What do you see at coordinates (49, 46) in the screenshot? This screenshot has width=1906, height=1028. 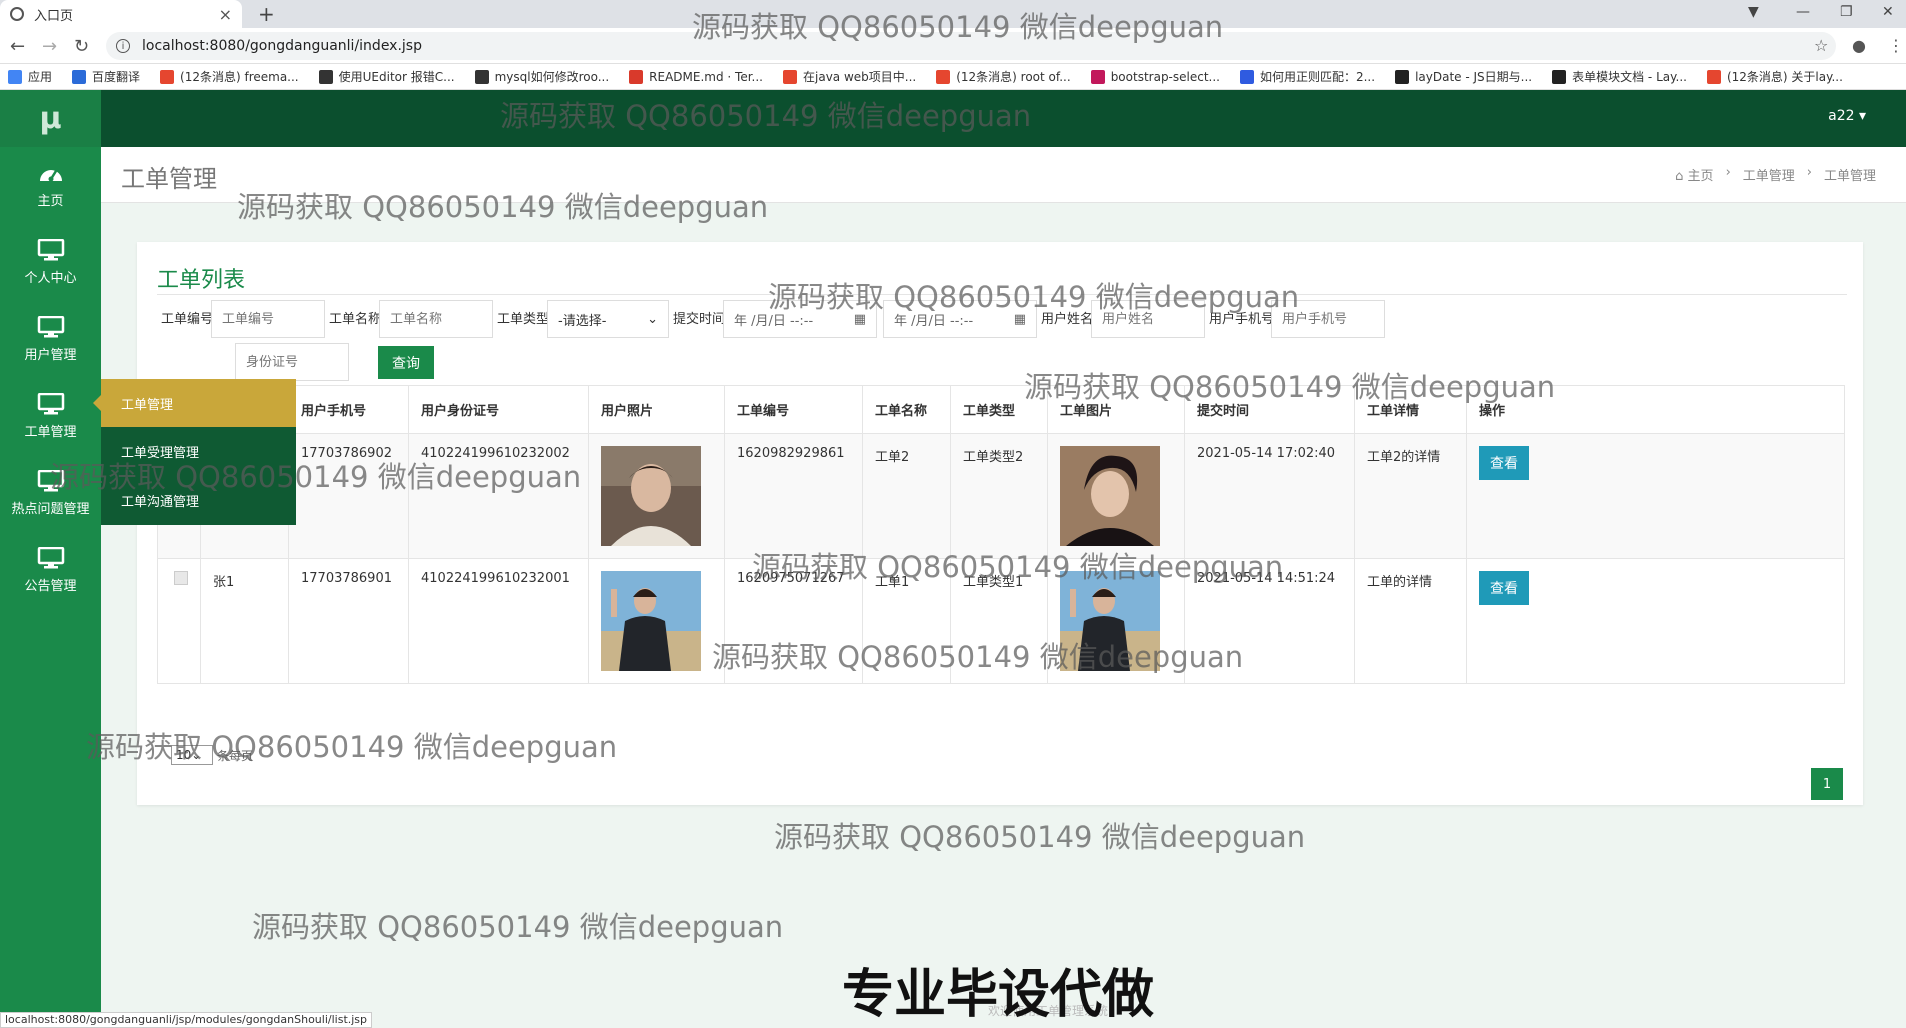 I see `forward-icon: →` at bounding box center [49, 46].